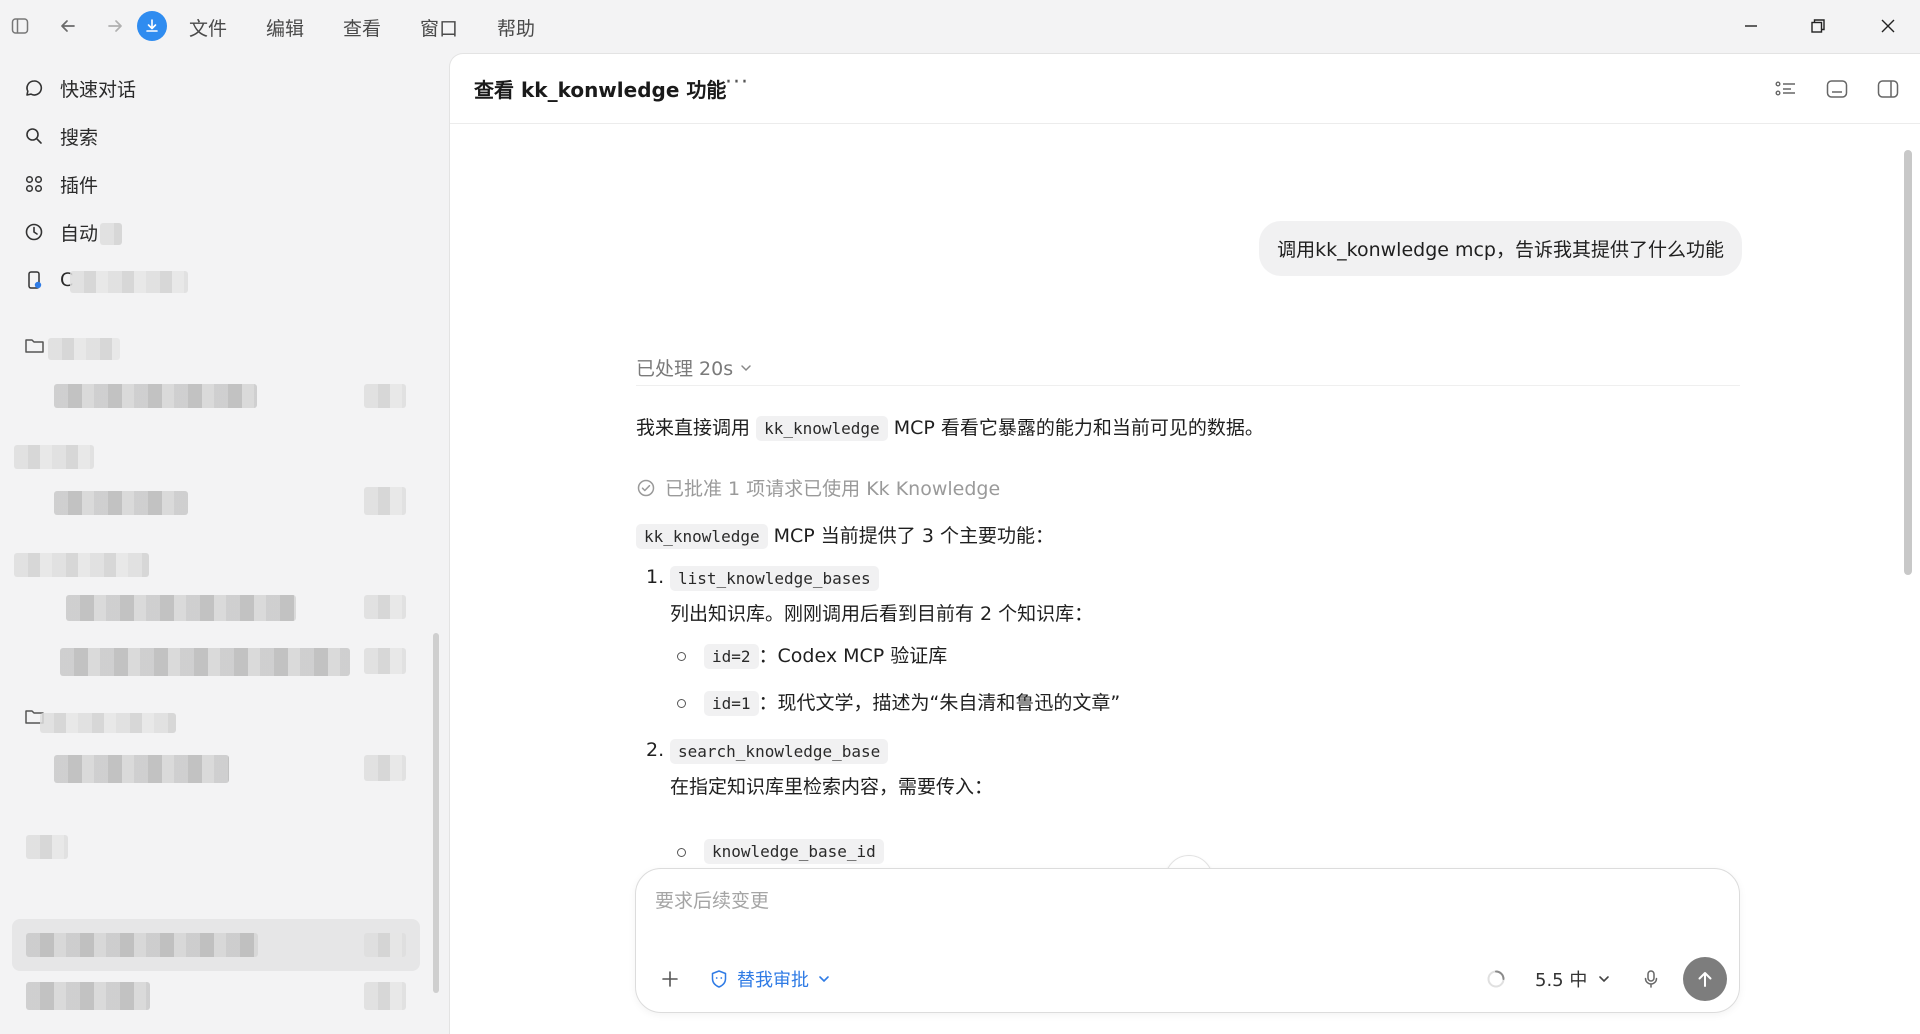  I want to click on sub-item: id=2 ：Codex MCP 验证库, so click(825, 656).